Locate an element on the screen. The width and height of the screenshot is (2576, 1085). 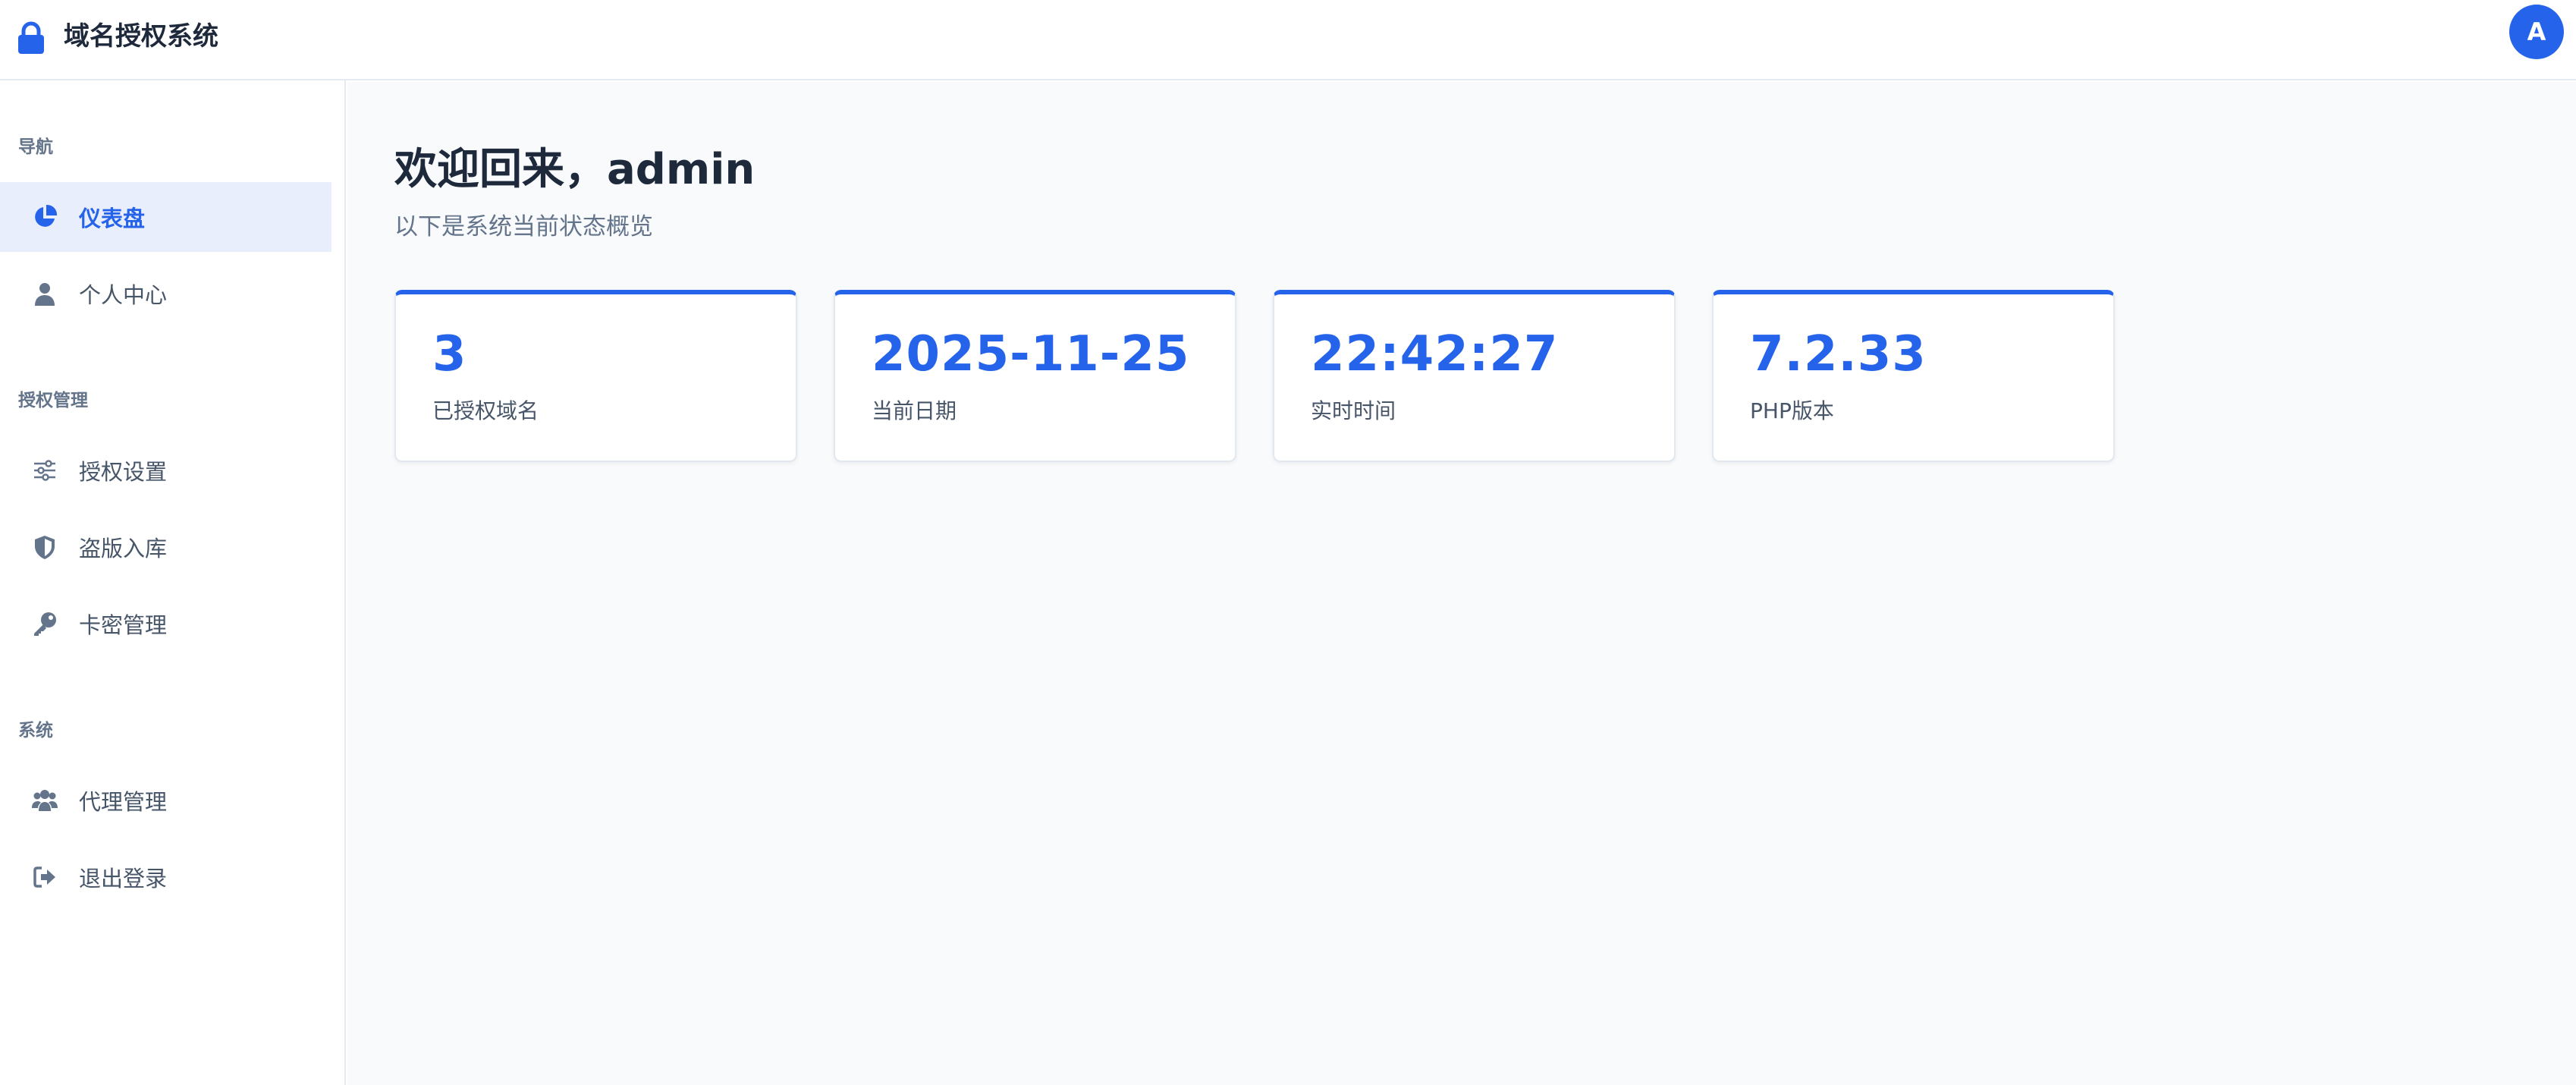
section-title-license: 授权管理 is located at coordinates (53, 400).